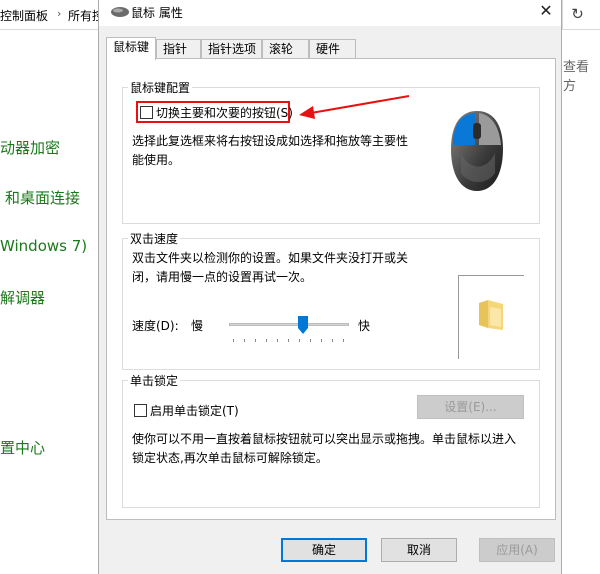  Describe the element at coordinates (24, 15) in the screenshot. I see `breadcrumb-control-panel: 控制面板` at that location.